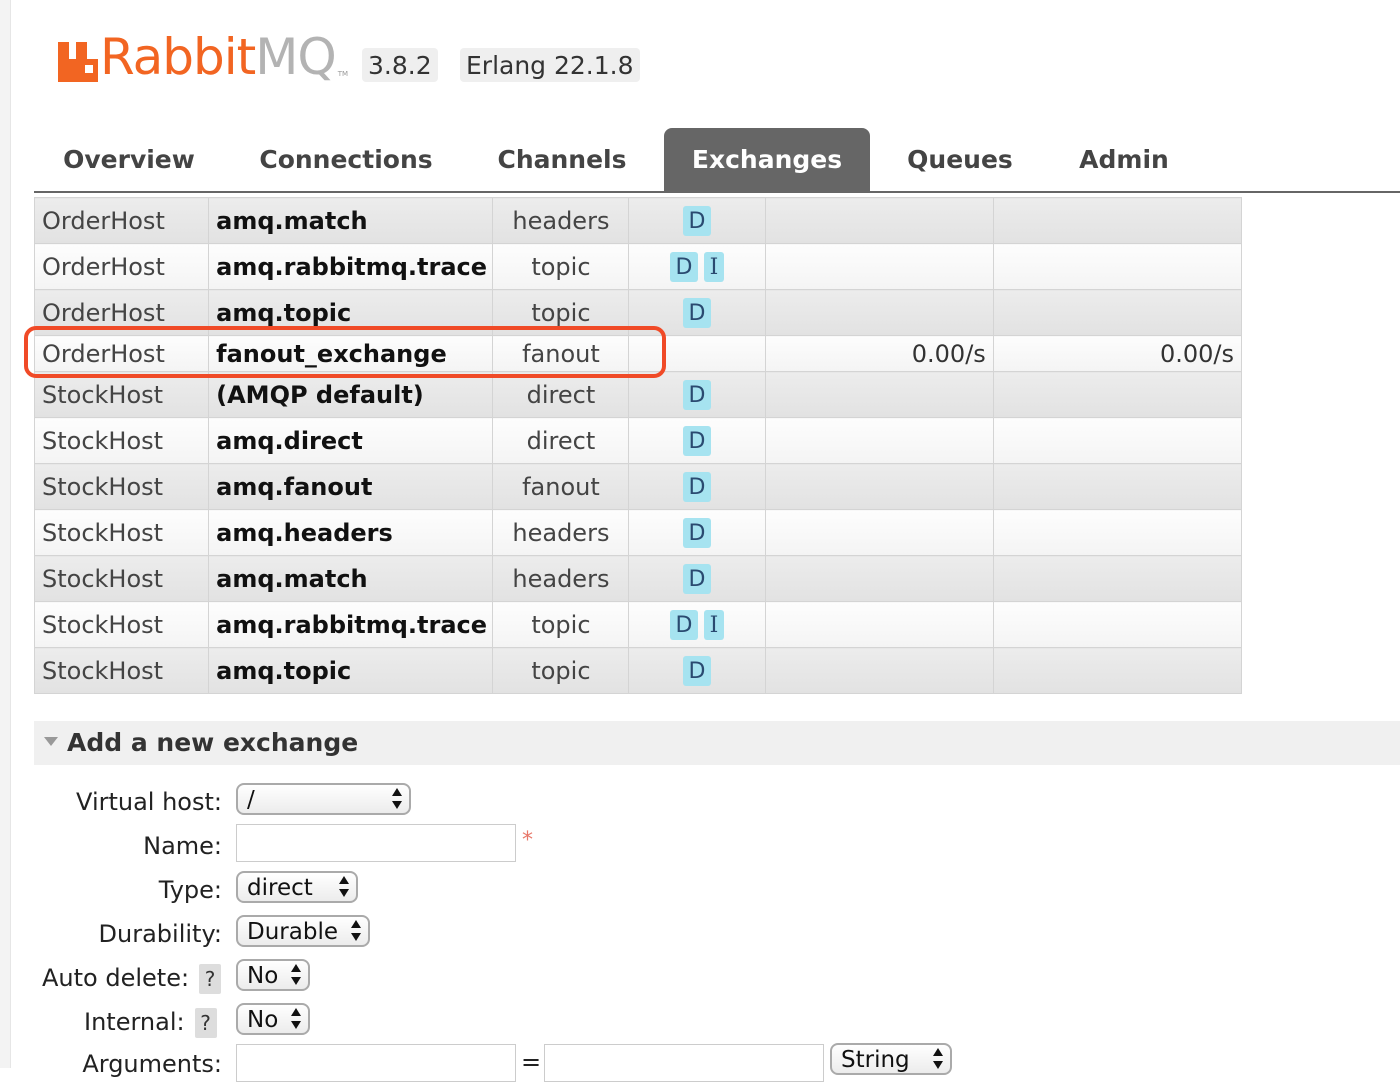 The image size is (1400, 1082). What do you see at coordinates (638, 624) in the screenshot?
I see `table-row: StockHost amq.rabbitmq.trace topic DI` at bounding box center [638, 624].